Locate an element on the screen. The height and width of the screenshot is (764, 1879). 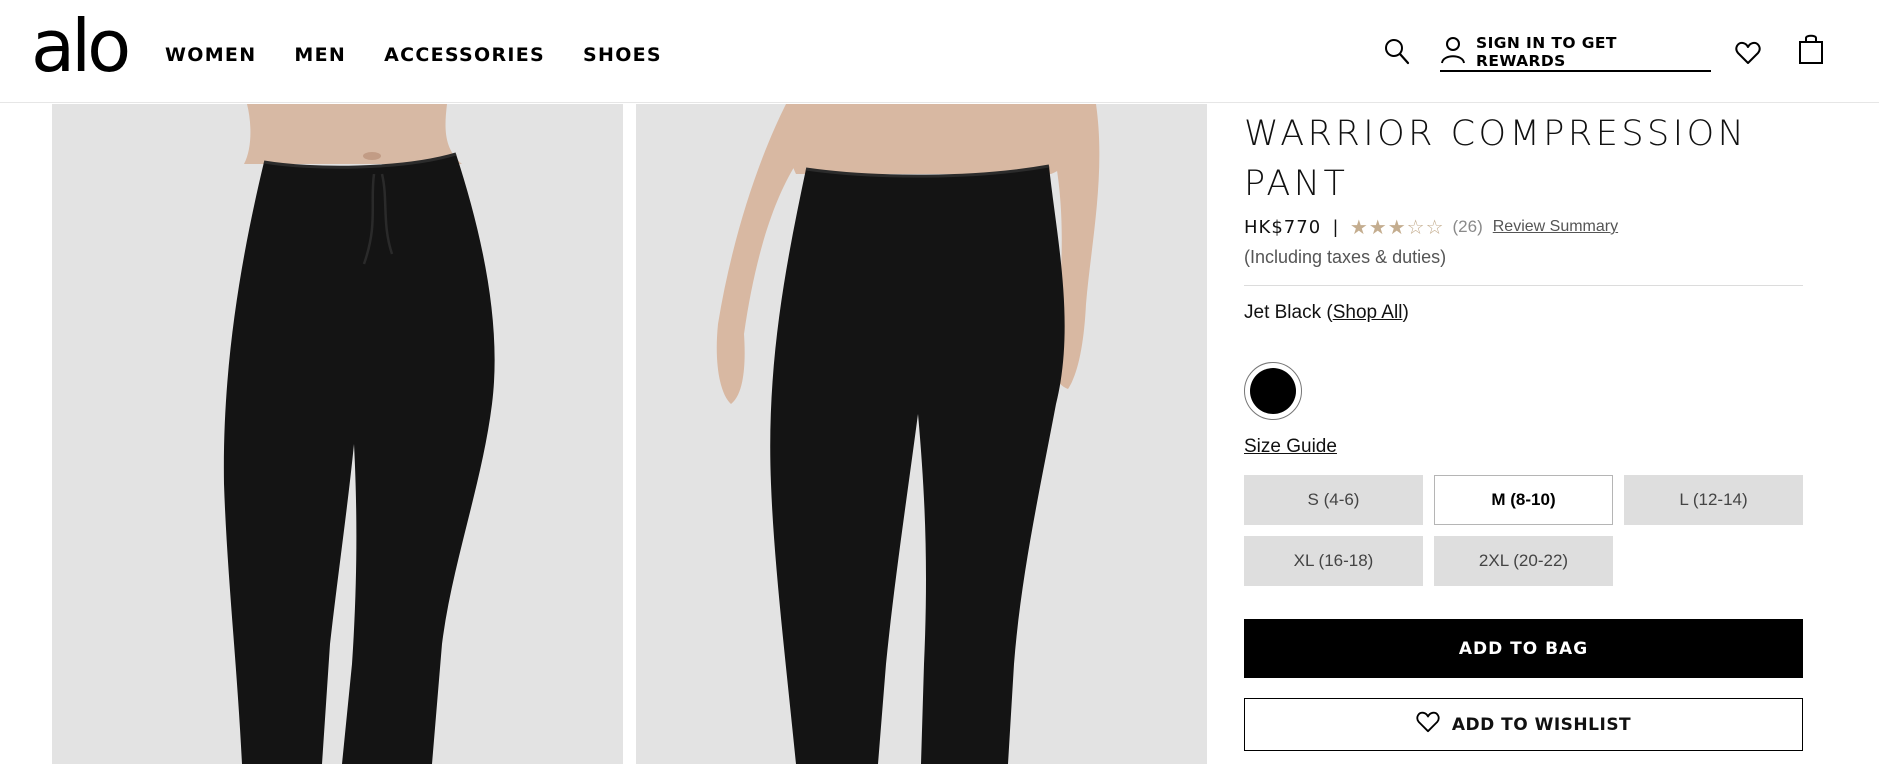
search-icon is located at coordinates (1397, 54).